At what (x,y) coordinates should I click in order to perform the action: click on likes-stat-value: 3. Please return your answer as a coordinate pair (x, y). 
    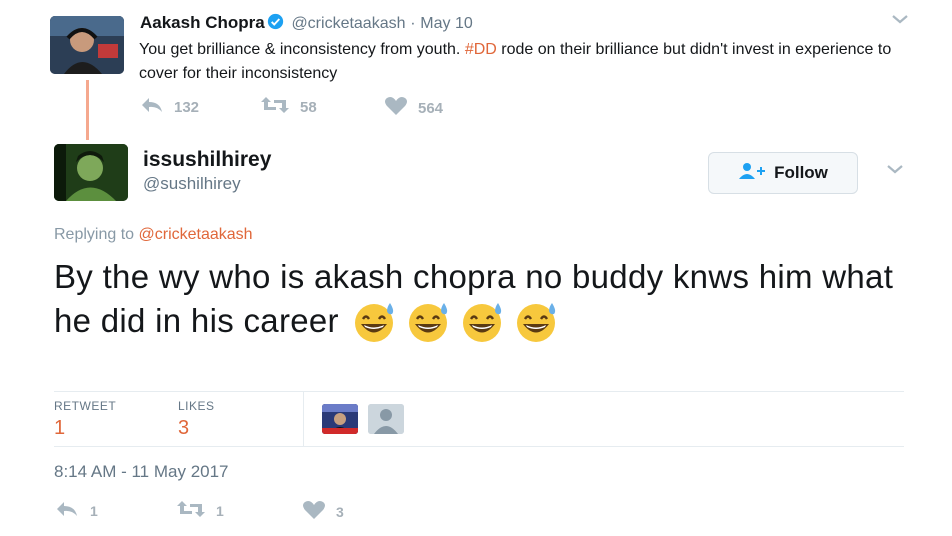
    Looking at the image, I should click on (184, 428).